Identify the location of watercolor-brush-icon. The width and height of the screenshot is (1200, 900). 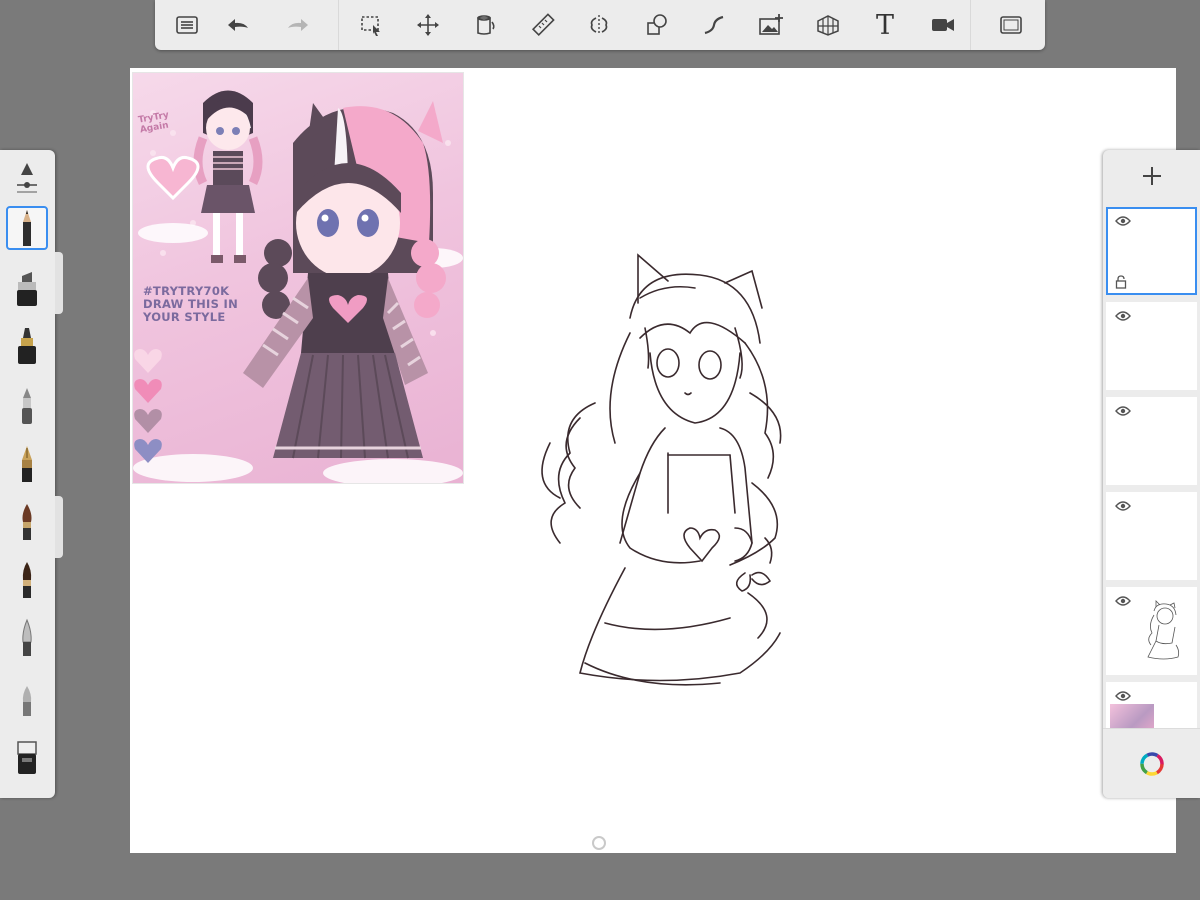
(27, 580).